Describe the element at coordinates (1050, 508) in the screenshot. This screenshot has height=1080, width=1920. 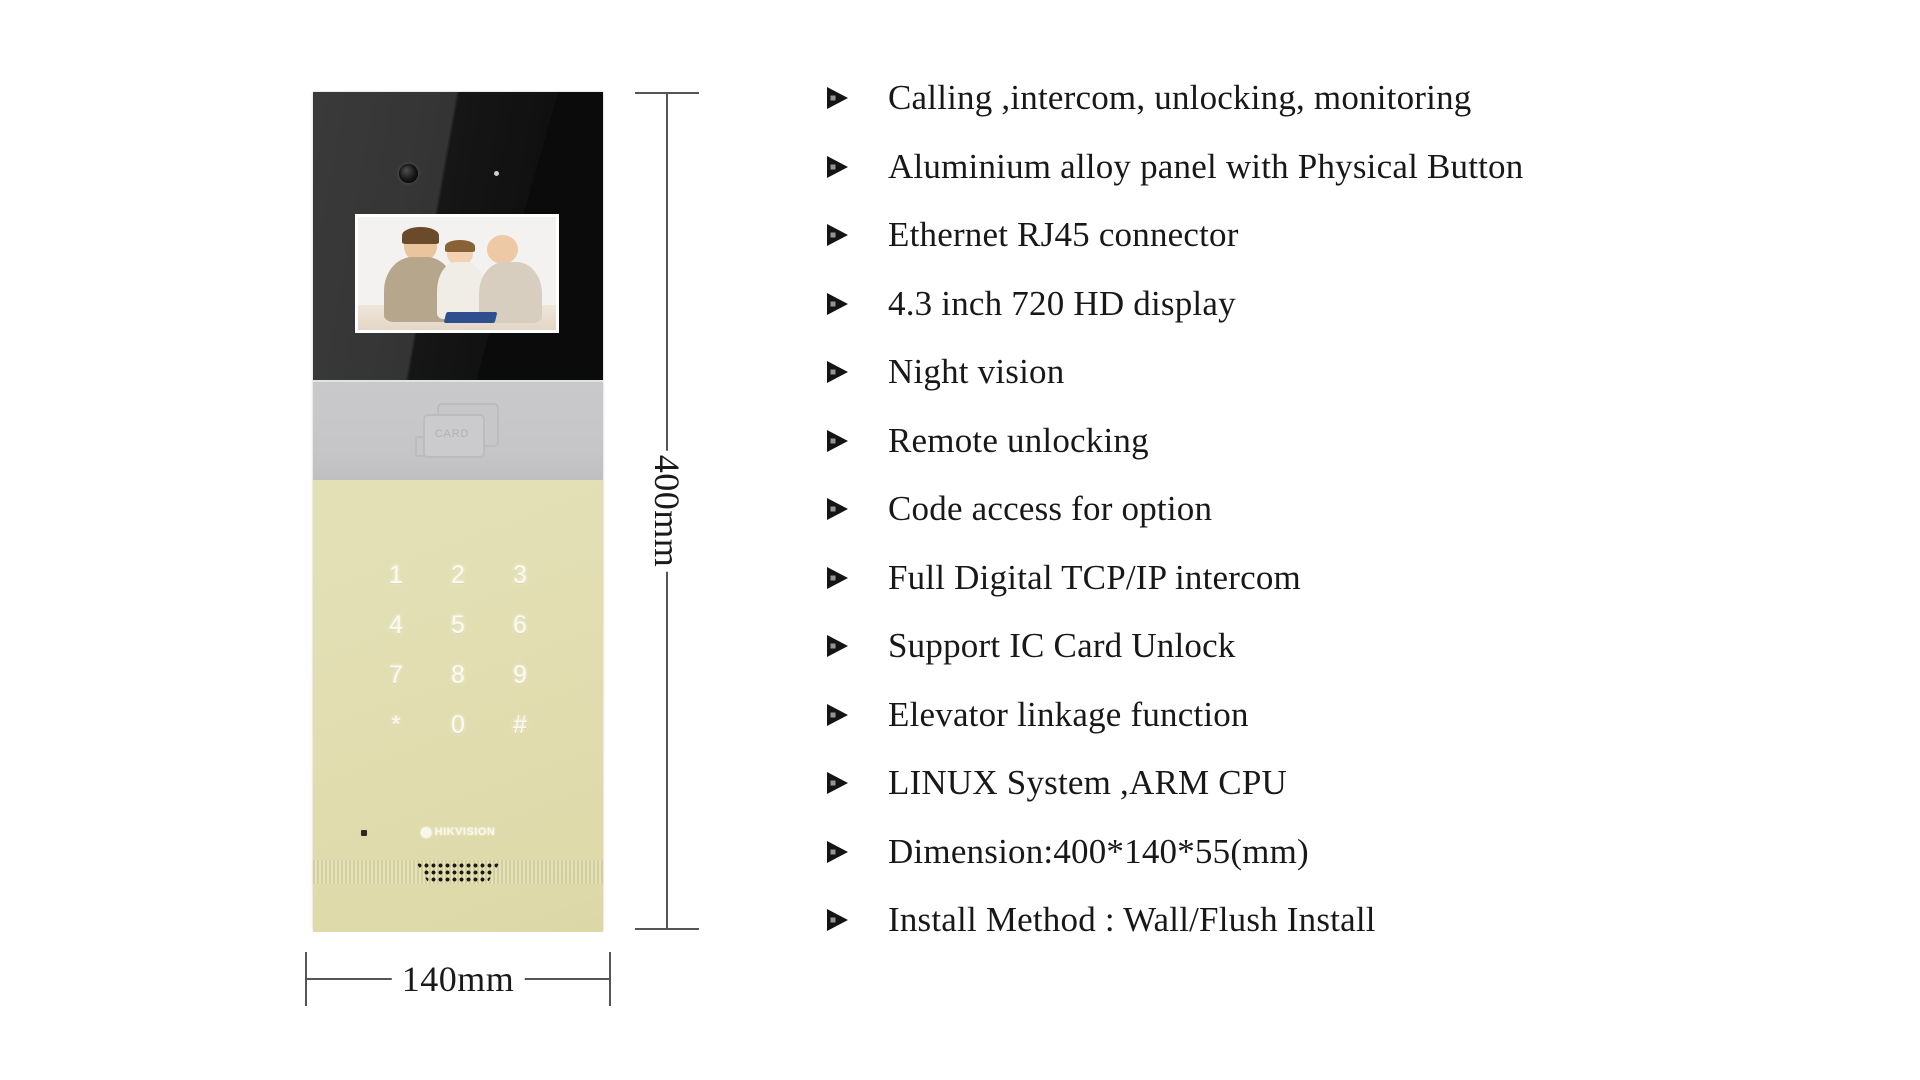
I see `feature-label: Code access for option` at that location.